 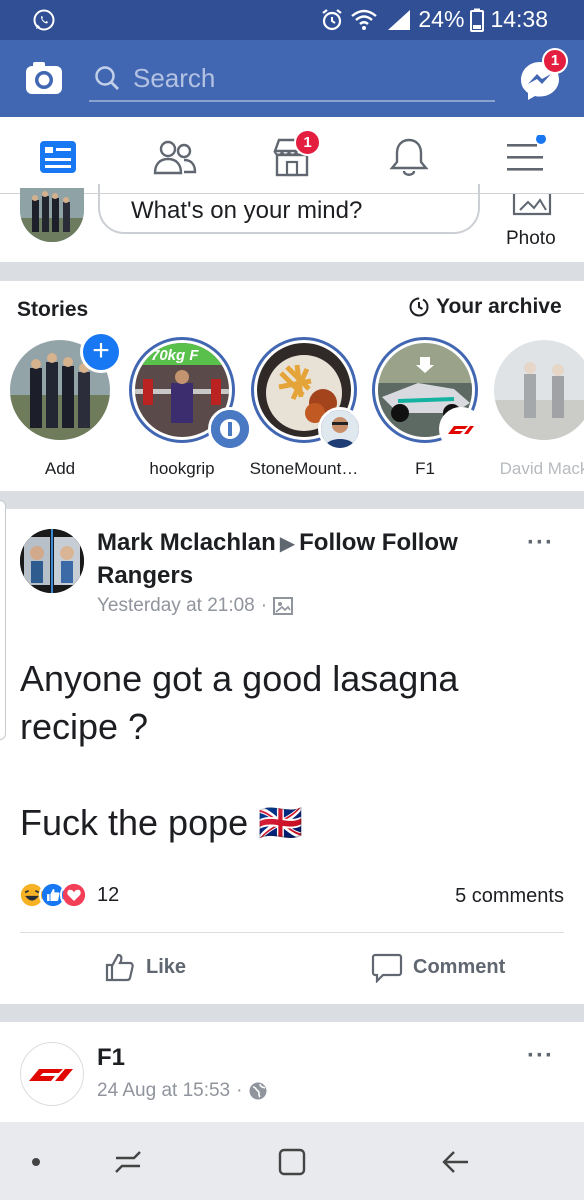 I want to click on tab-notifications, so click(x=409, y=157).